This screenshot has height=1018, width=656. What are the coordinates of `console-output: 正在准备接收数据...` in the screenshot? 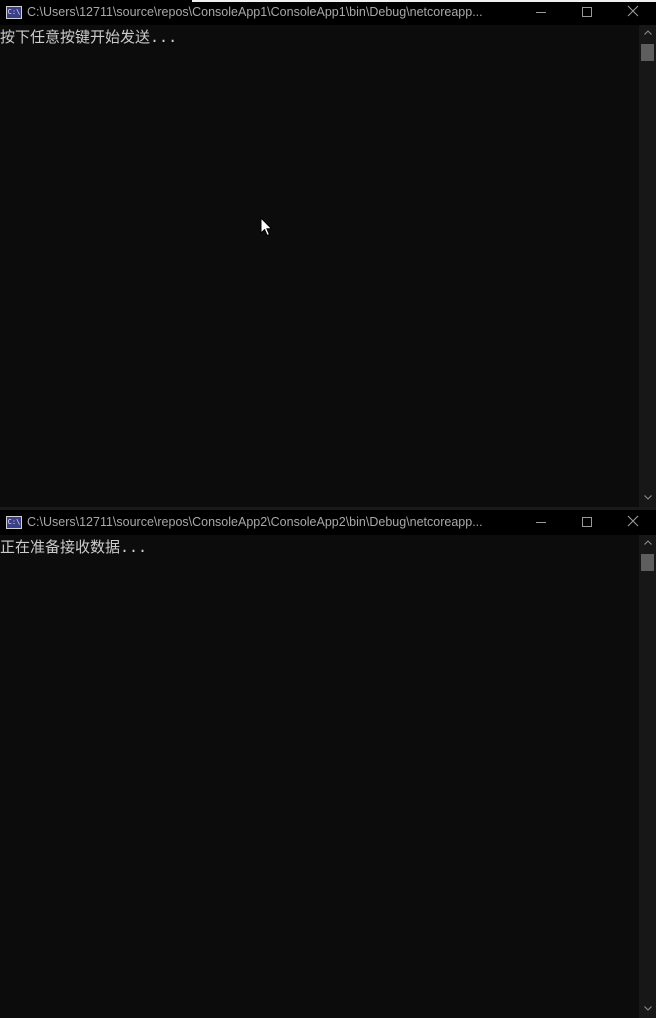 It's located at (74, 547).